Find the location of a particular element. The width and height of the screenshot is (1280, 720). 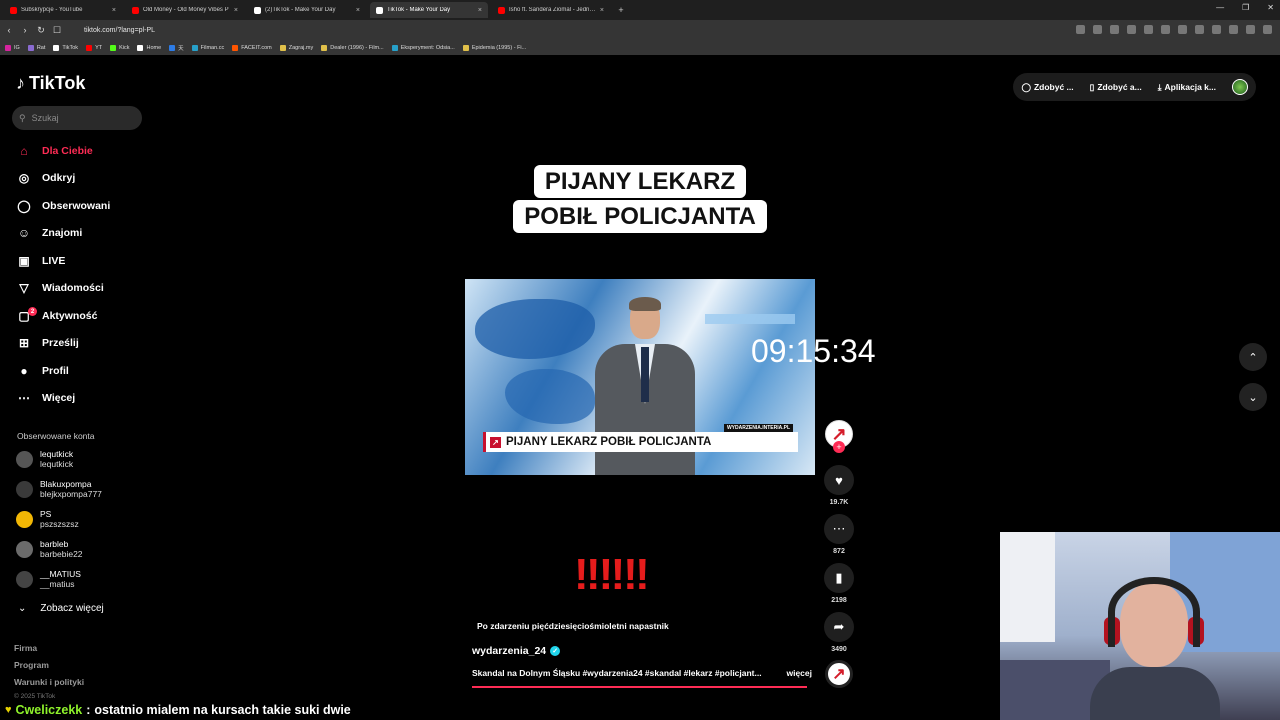

following-account: Blakuxpompa blejkxpompa777 is located at coordinates (81, 489).